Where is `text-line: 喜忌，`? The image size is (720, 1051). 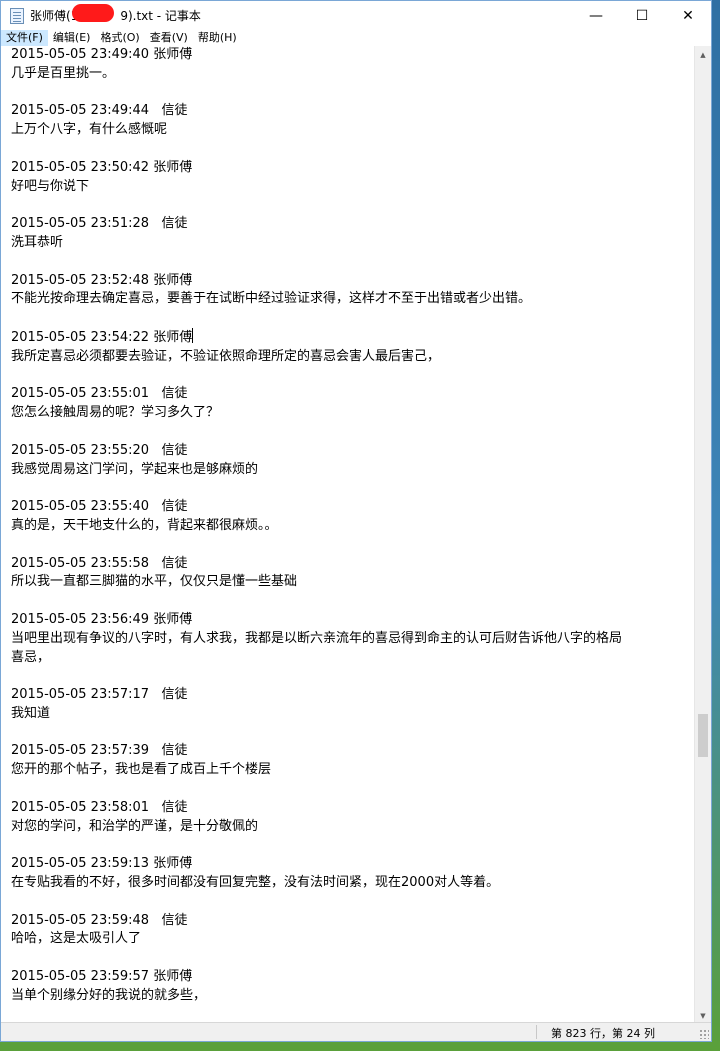 text-line: 喜忌， is located at coordinates (353, 658).